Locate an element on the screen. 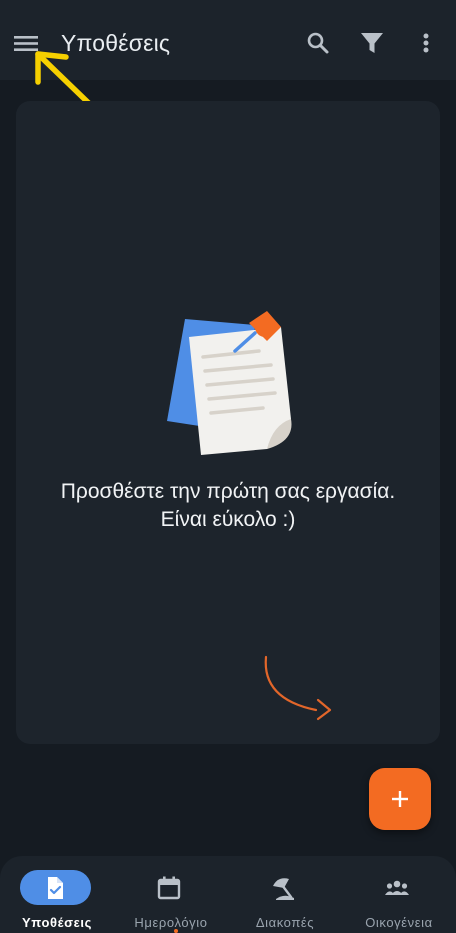 This screenshot has height=933, width=456. calendar-icon is located at coordinates (169, 888).